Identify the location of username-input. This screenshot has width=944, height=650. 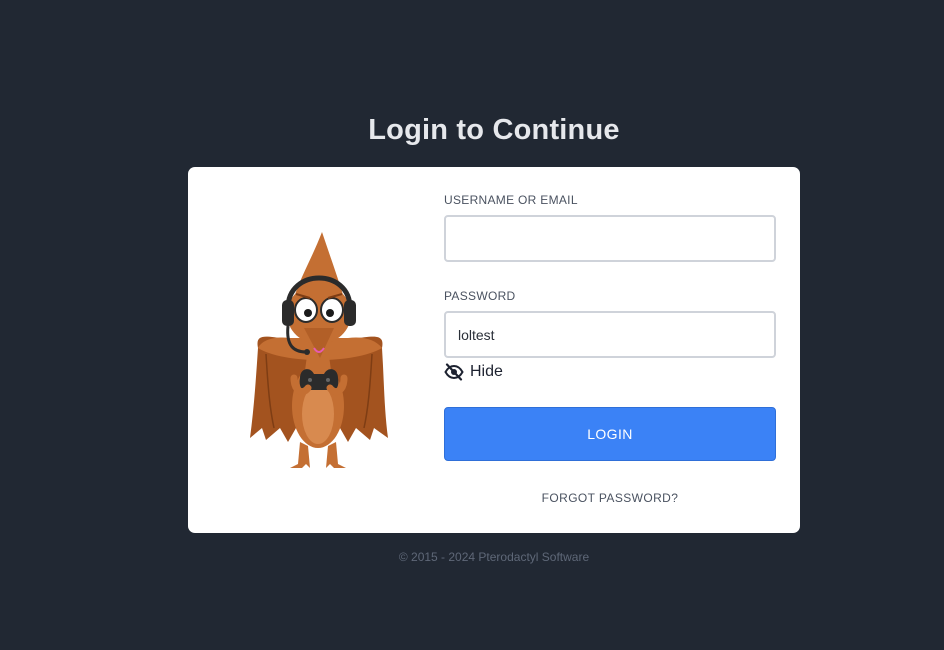
(610, 238).